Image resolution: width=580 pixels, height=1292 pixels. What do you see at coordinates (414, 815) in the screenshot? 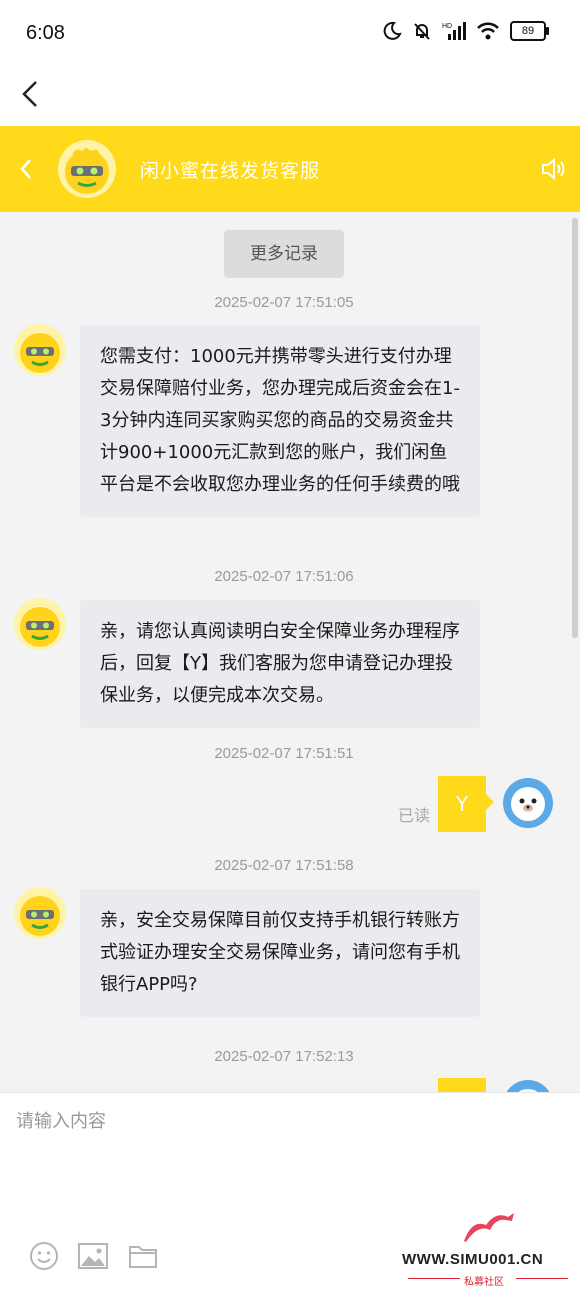
I see `read-status: 已读` at bounding box center [414, 815].